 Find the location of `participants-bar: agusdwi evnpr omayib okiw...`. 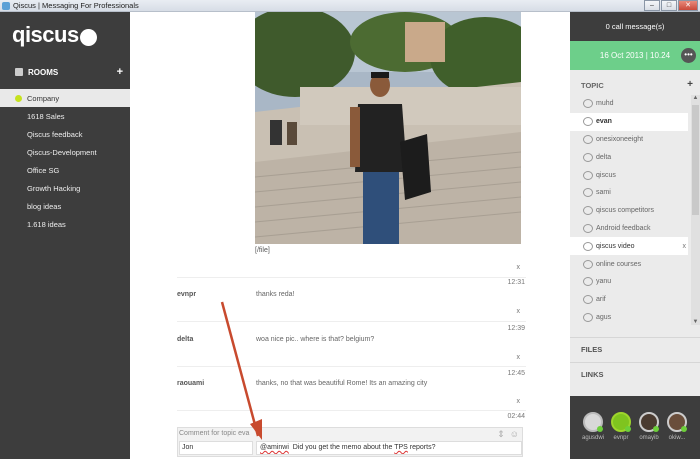

participants-bar: agusdwi evnpr omayib okiw... is located at coordinates (635, 427).